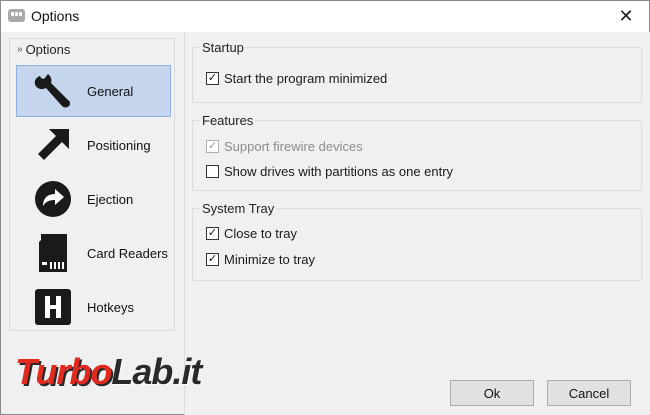 Image resolution: width=650 pixels, height=415 pixels. Describe the element at coordinates (306, 78) in the screenshot. I see `start-minimized-label: Start the program minimized` at that location.